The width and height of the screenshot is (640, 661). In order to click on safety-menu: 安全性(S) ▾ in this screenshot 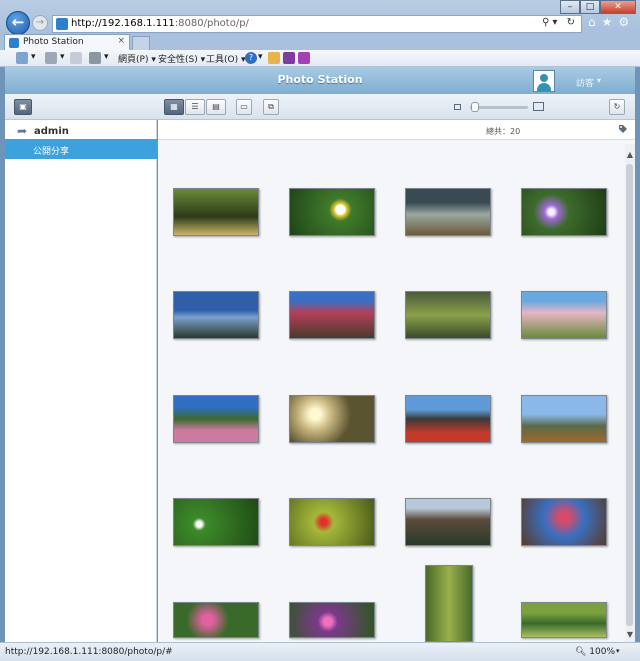, I will do `click(181, 58)`.